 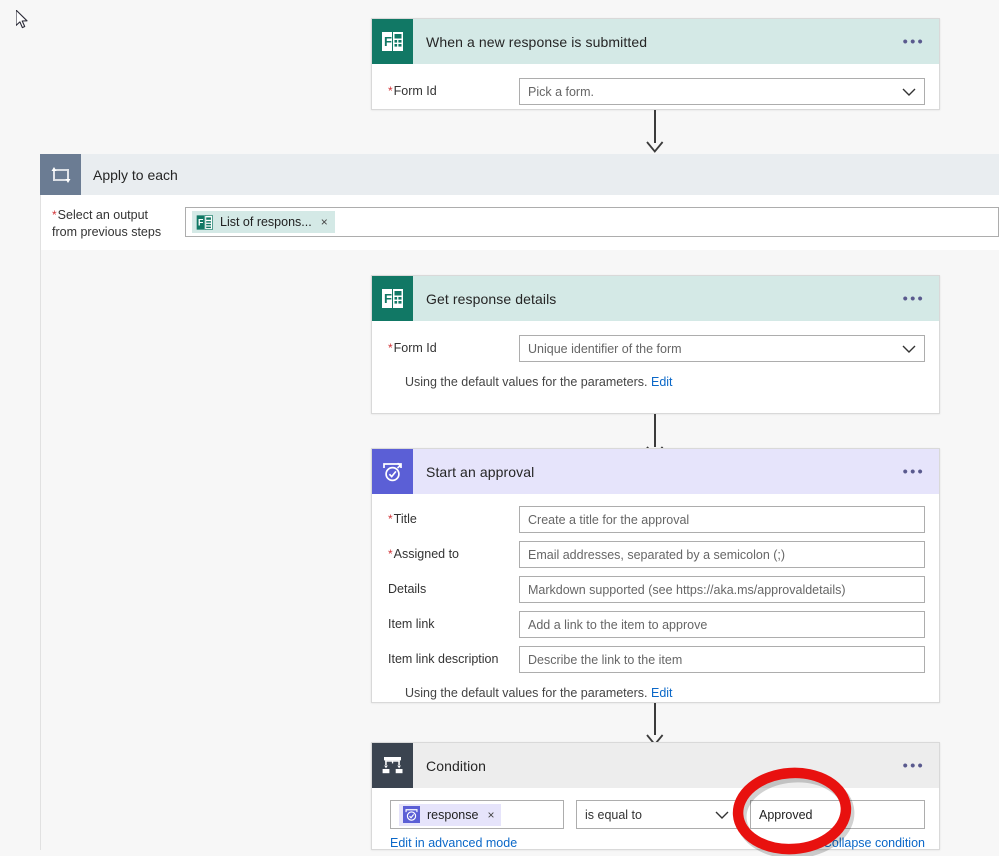 I want to click on apply-to-each-body: *Select an output from previous steps F, so click(x=519, y=222).